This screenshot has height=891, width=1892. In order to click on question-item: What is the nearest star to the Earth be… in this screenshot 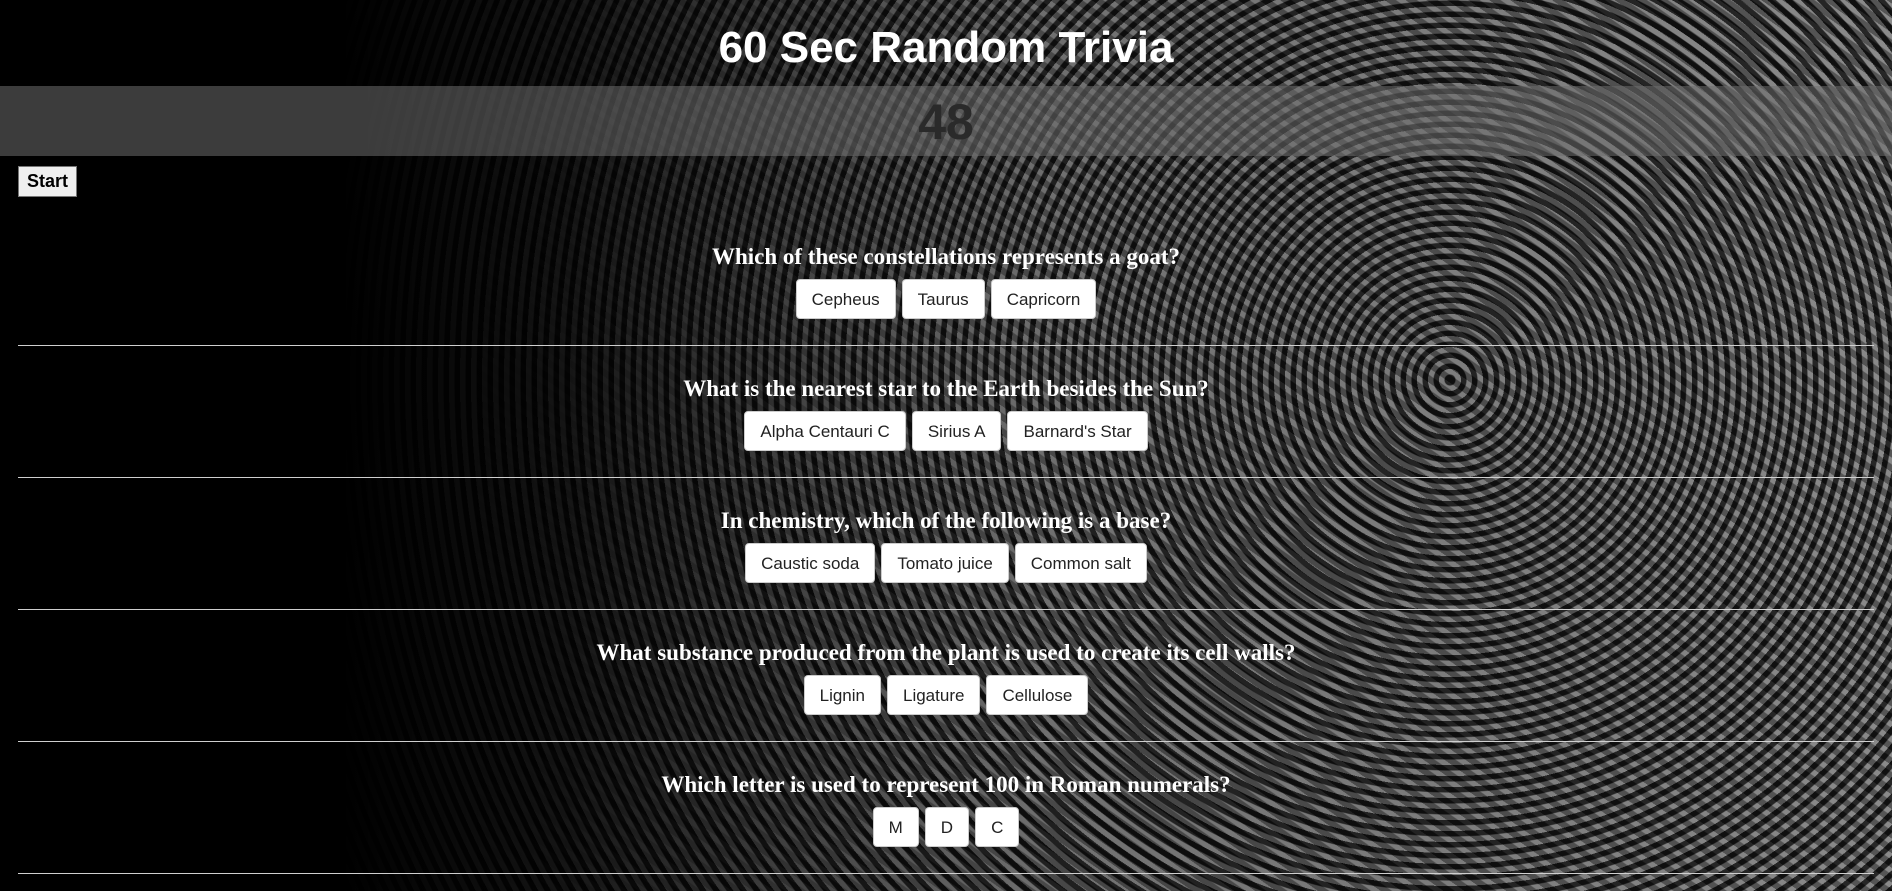, I will do `click(946, 412)`.